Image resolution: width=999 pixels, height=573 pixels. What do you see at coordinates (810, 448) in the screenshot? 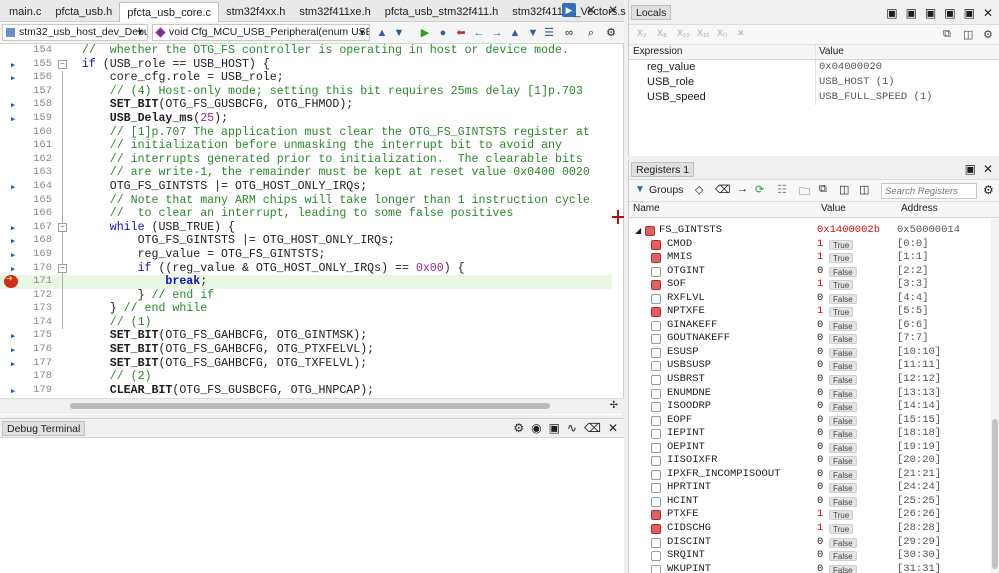
I see `register-bit-row: OEPINT 0 False [19:19]` at bounding box center [810, 448].